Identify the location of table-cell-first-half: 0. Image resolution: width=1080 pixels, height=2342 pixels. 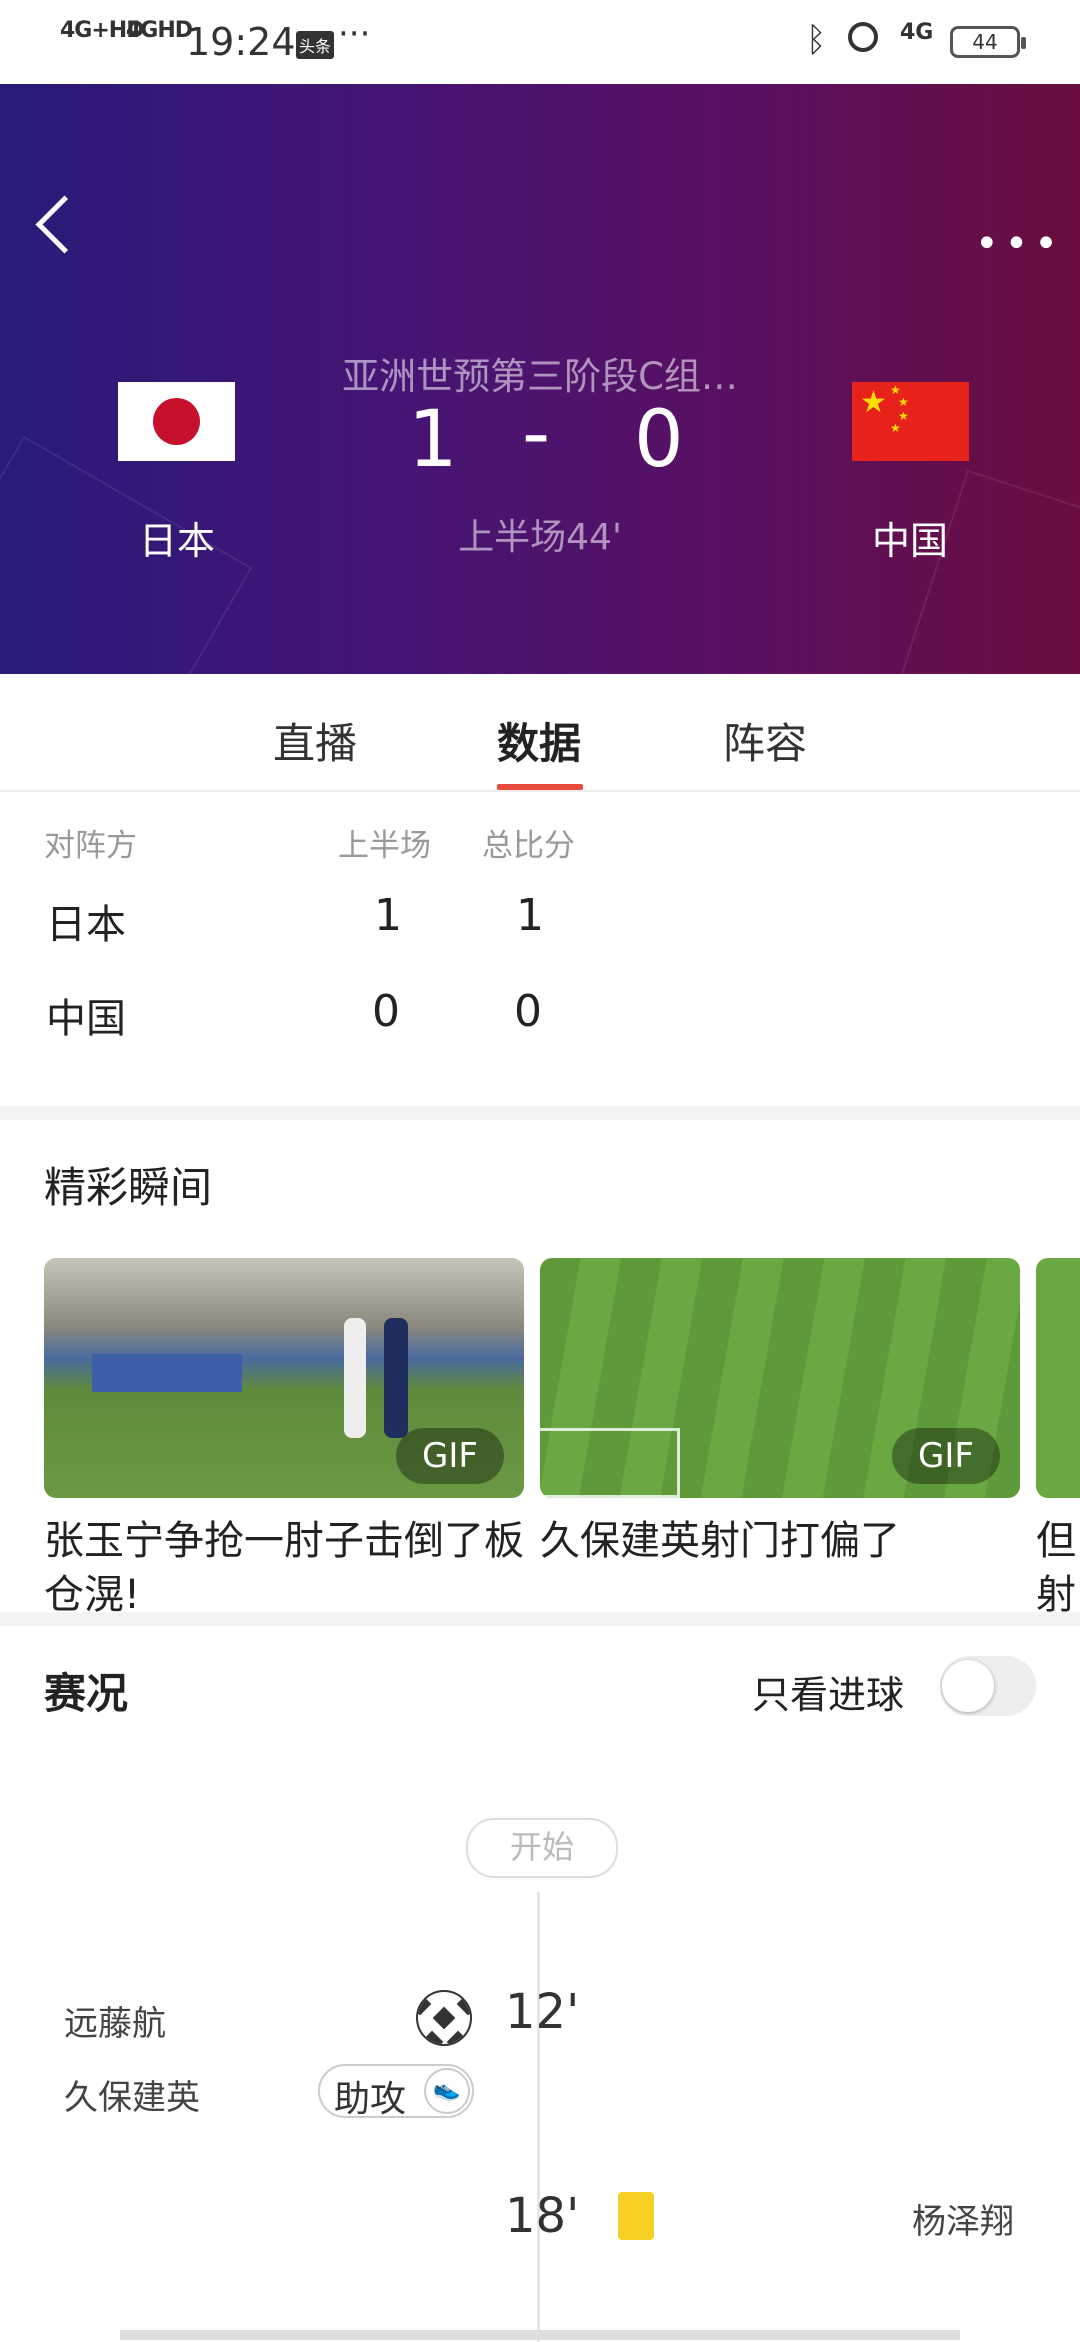
(386, 1011).